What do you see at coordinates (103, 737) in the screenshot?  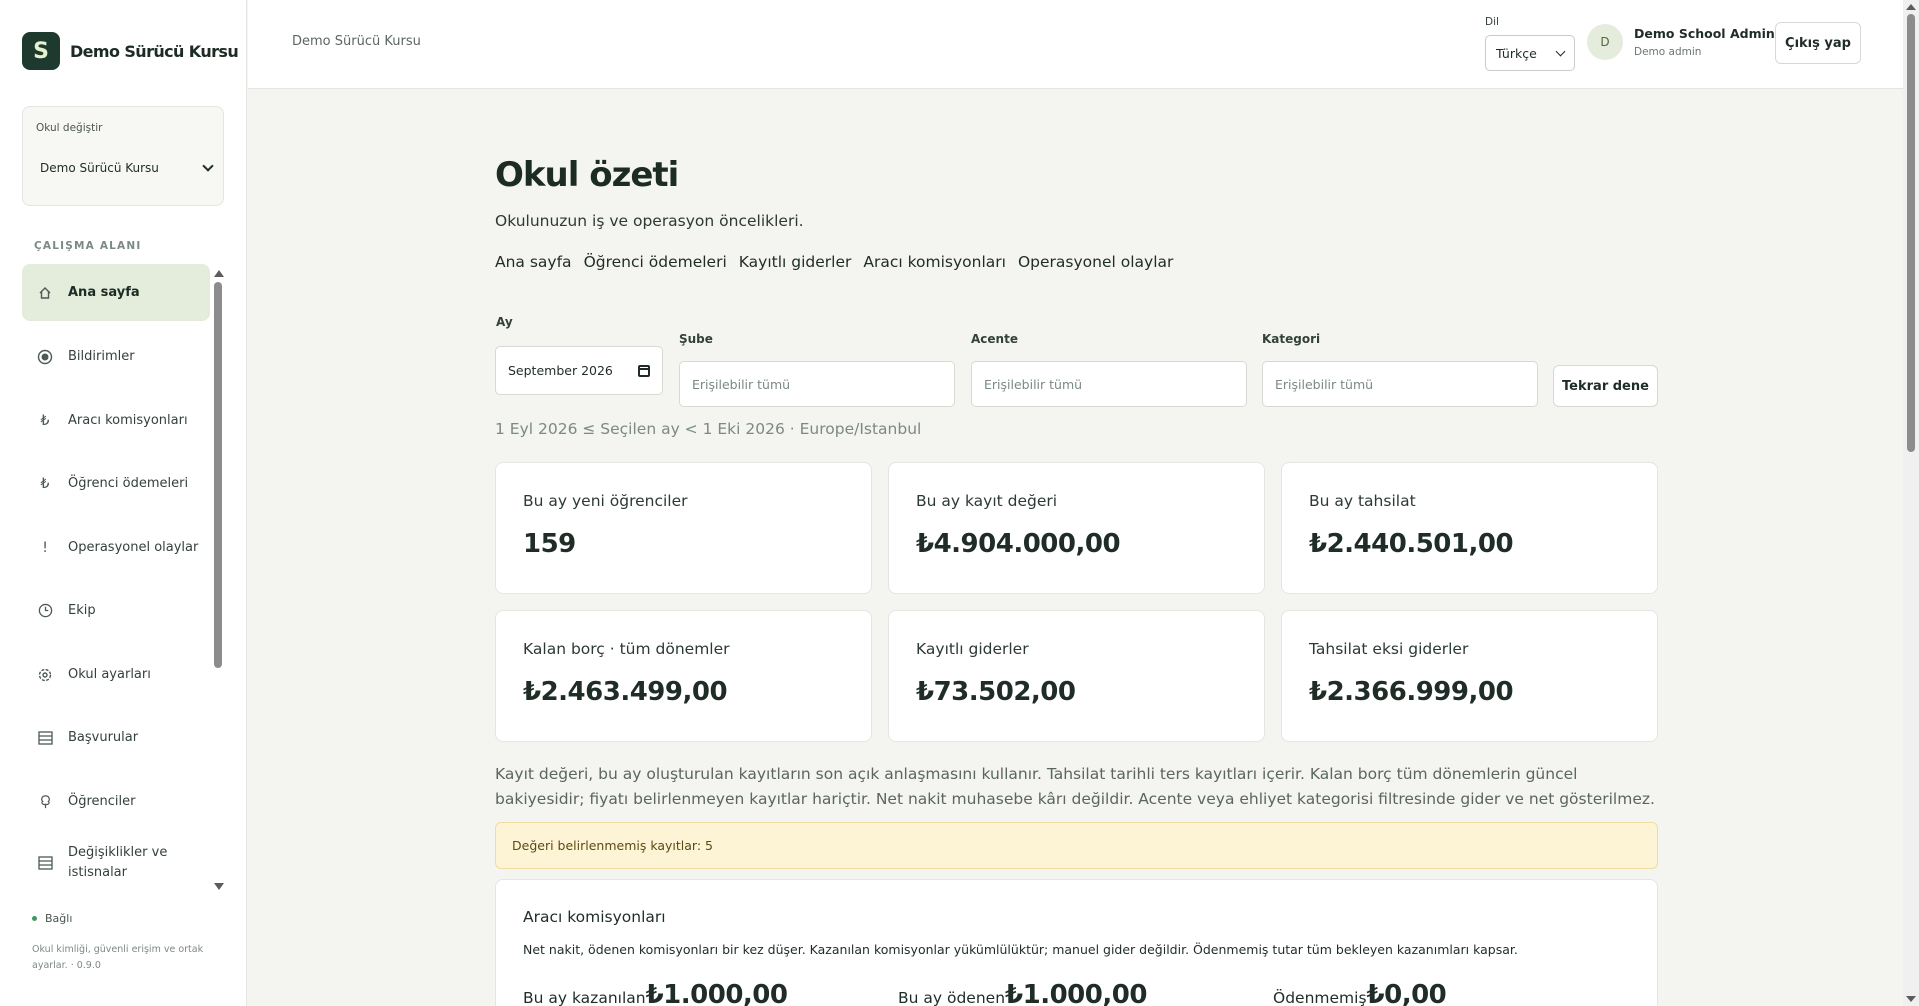 I see `sidebar-item-label: Başvurular` at bounding box center [103, 737].